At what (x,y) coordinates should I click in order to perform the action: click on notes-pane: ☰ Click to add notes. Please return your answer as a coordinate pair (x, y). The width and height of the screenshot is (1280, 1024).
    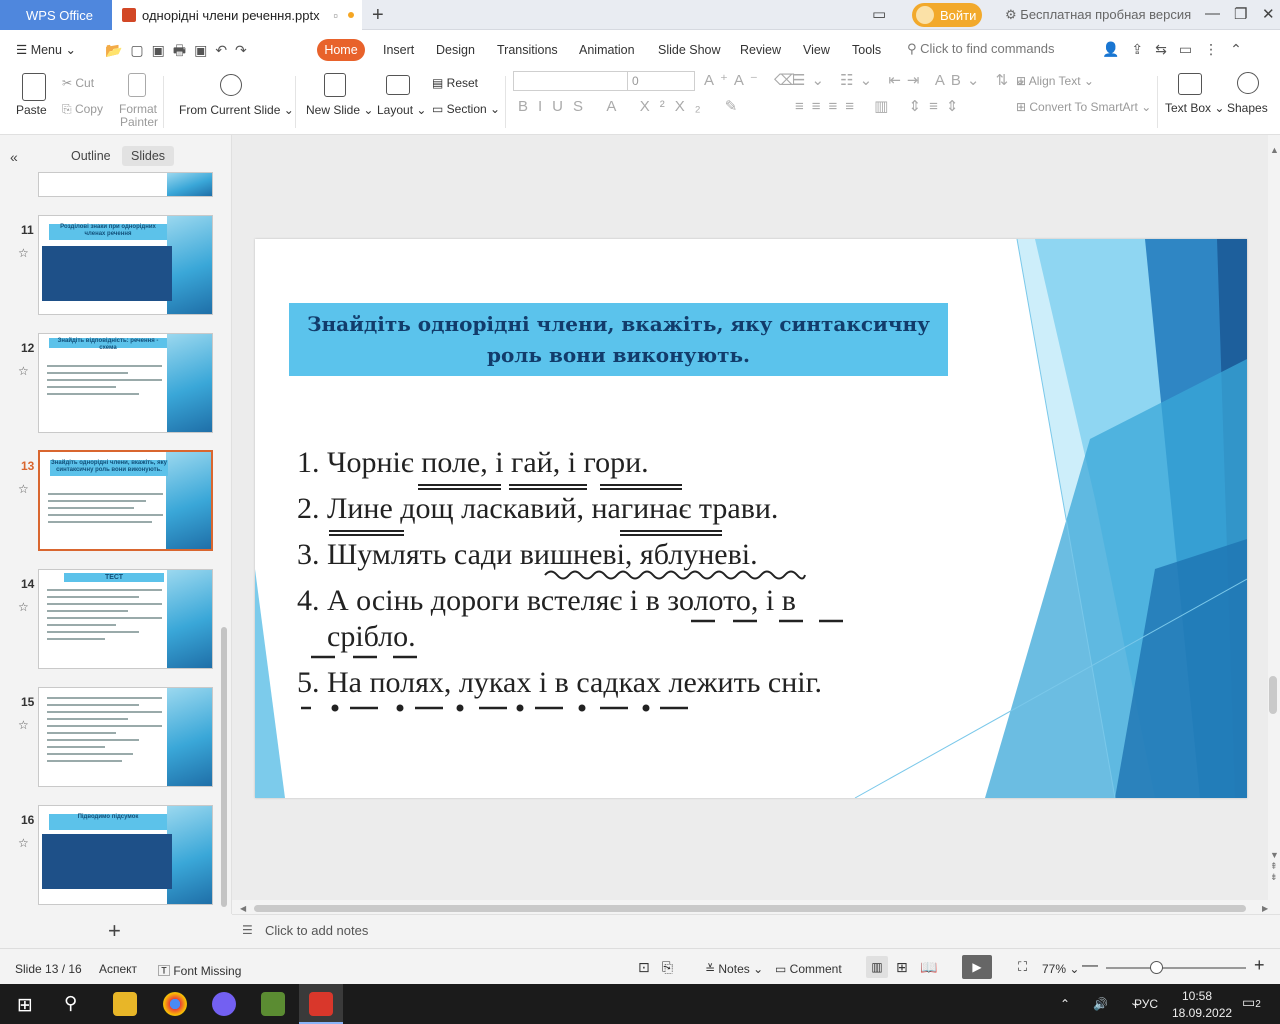
    Looking at the image, I should click on (756, 931).